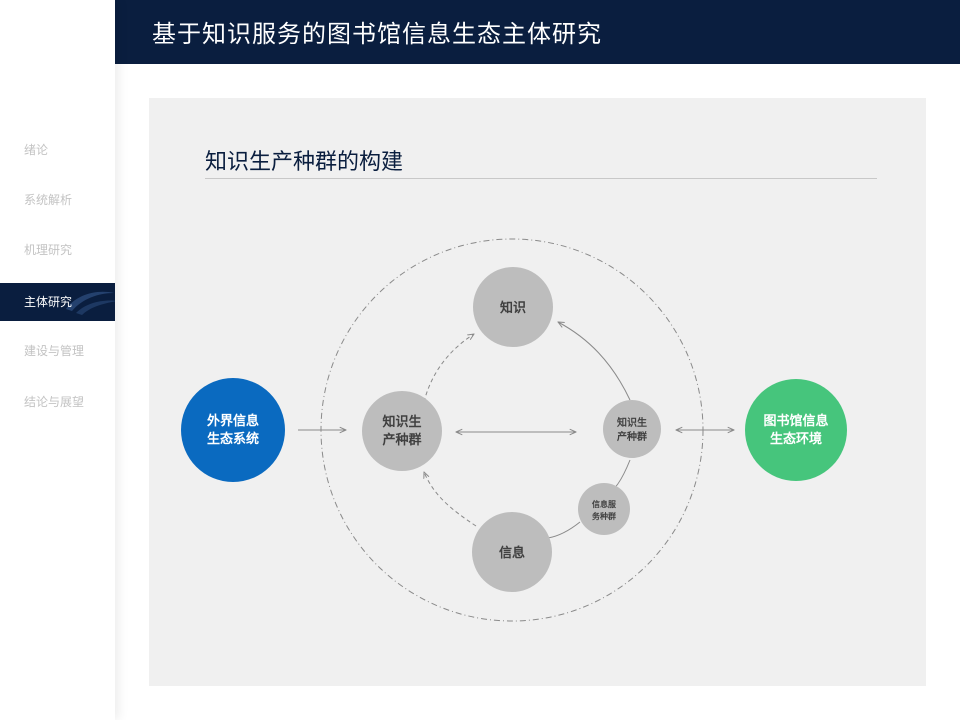  What do you see at coordinates (795, 421) in the screenshot?
I see `node-library-label: 图书馆信息` at bounding box center [795, 421].